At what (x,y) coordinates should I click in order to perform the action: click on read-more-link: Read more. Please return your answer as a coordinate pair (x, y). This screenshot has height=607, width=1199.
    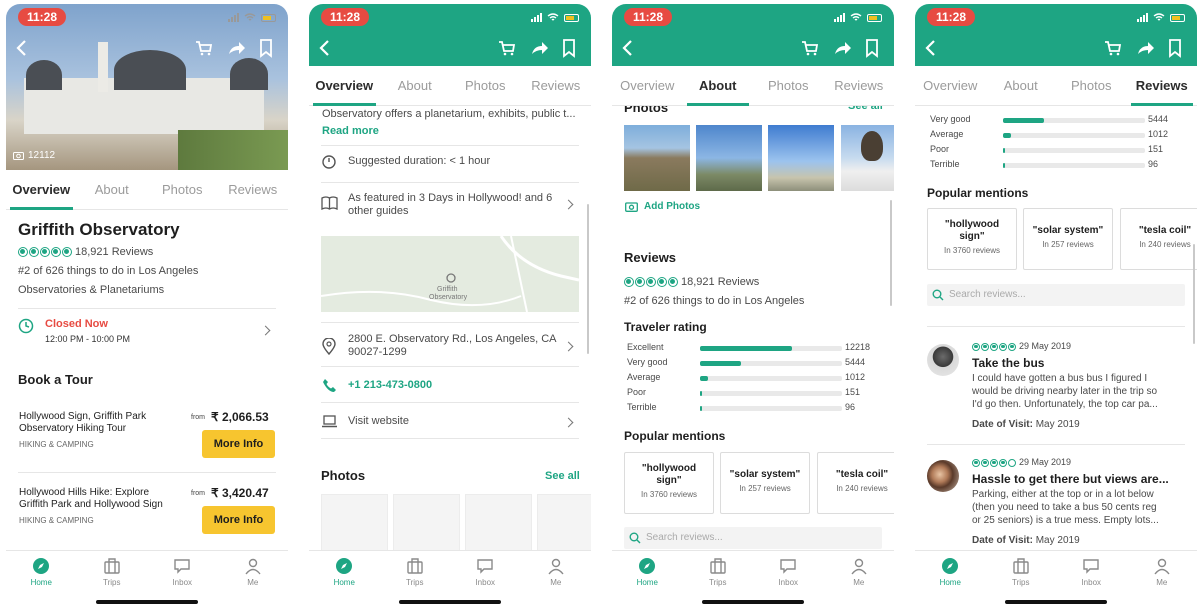
    Looking at the image, I should click on (350, 131).